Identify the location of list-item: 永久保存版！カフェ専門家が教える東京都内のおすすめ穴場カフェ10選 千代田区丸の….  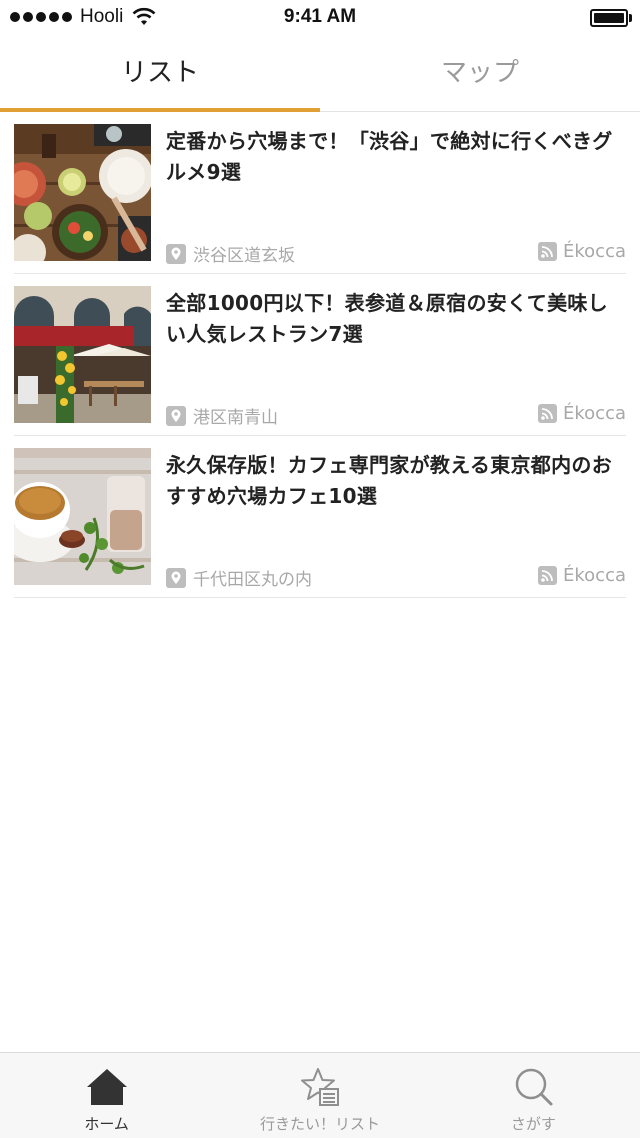
(320, 517).